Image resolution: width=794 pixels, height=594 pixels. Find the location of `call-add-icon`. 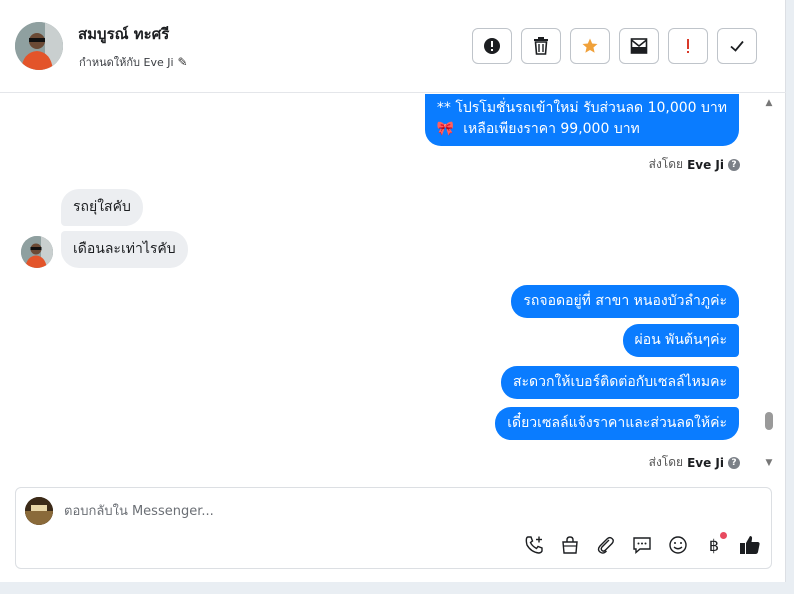

call-add-icon is located at coordinates (534, 545).